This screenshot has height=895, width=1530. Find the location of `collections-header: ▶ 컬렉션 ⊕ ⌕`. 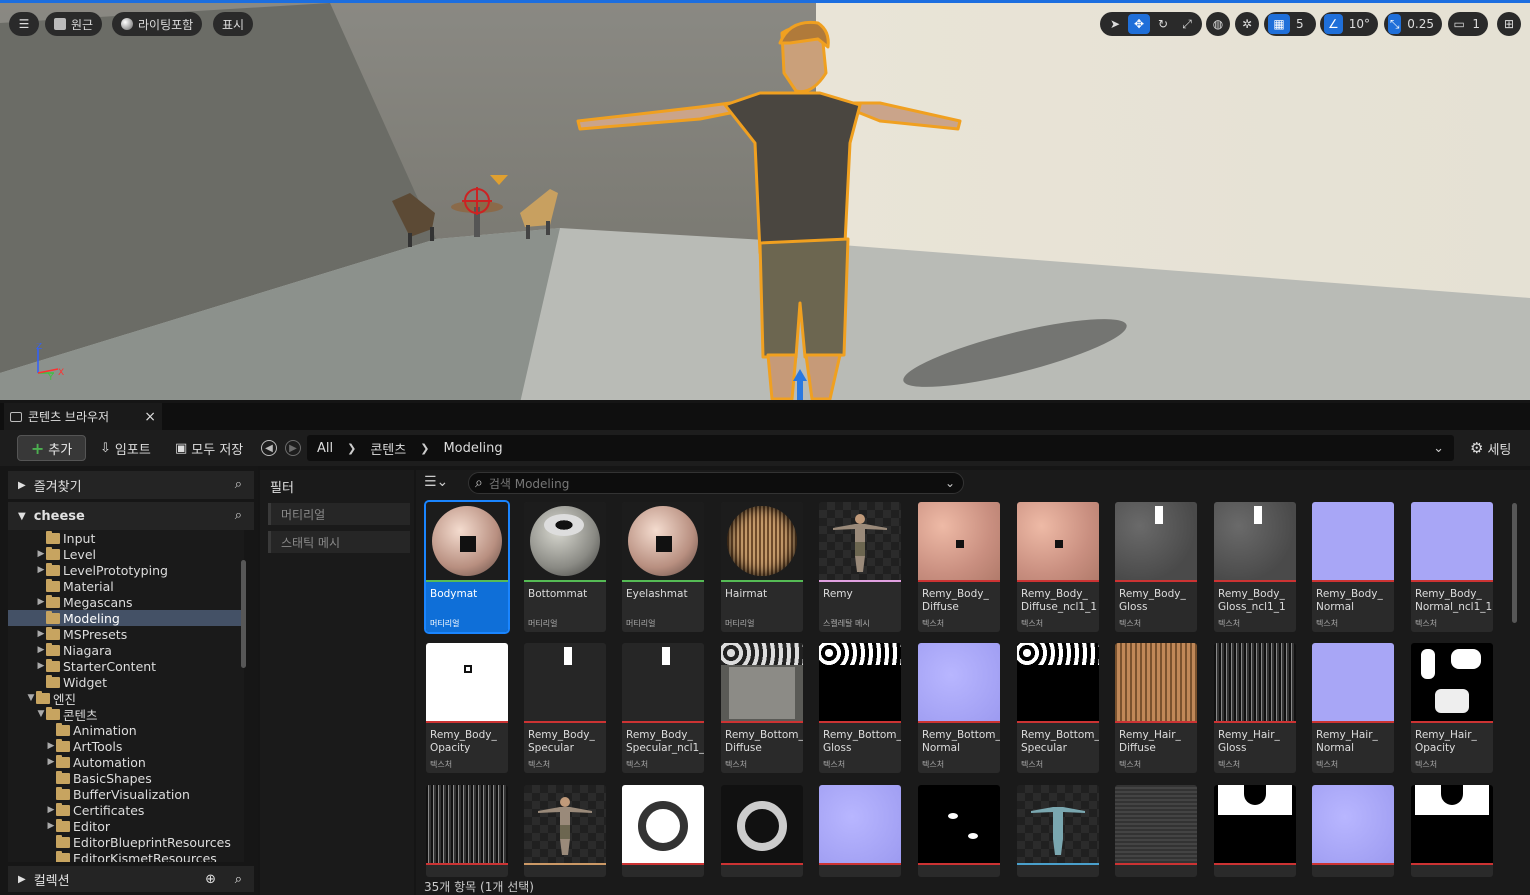

collections-header: ▶ 컬렉션 ⊕ ⌕ is located at coordinates (131, 879).